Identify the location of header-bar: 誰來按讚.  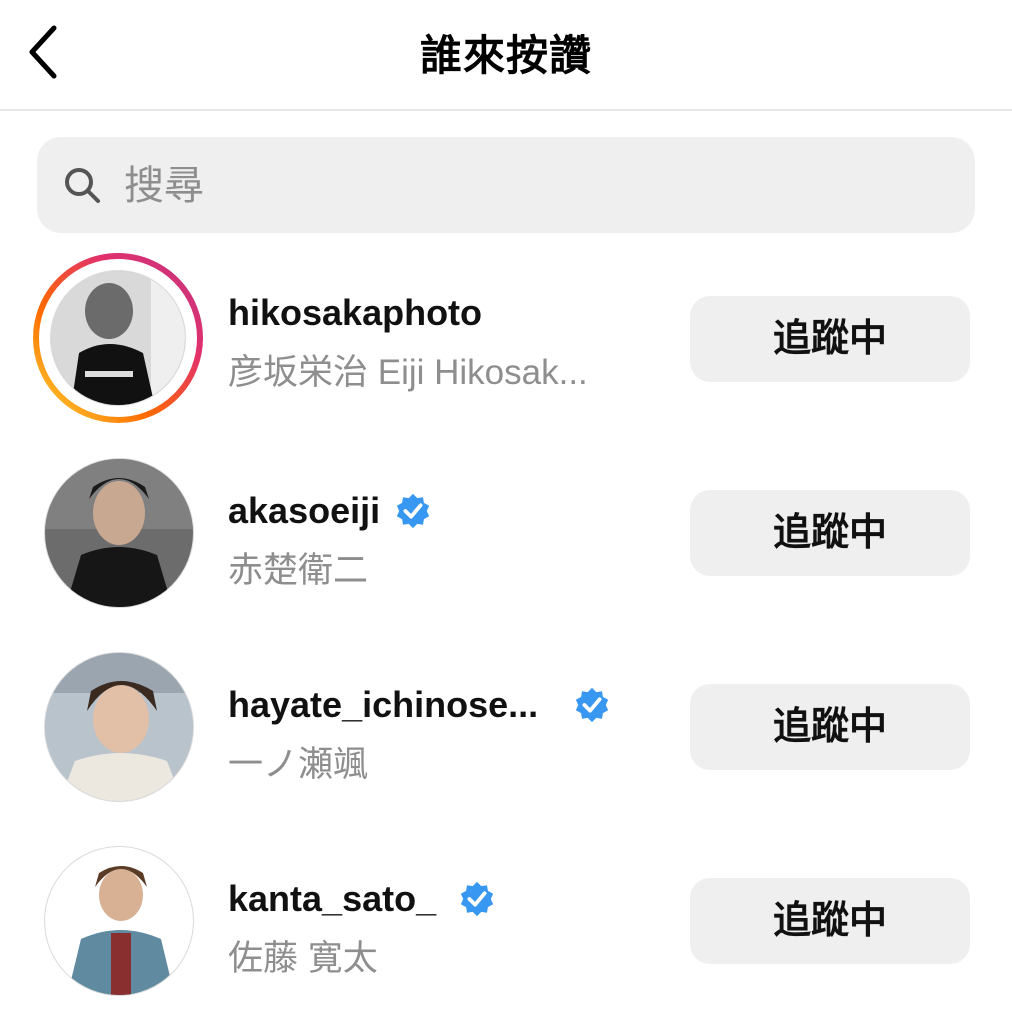
(506, 55).